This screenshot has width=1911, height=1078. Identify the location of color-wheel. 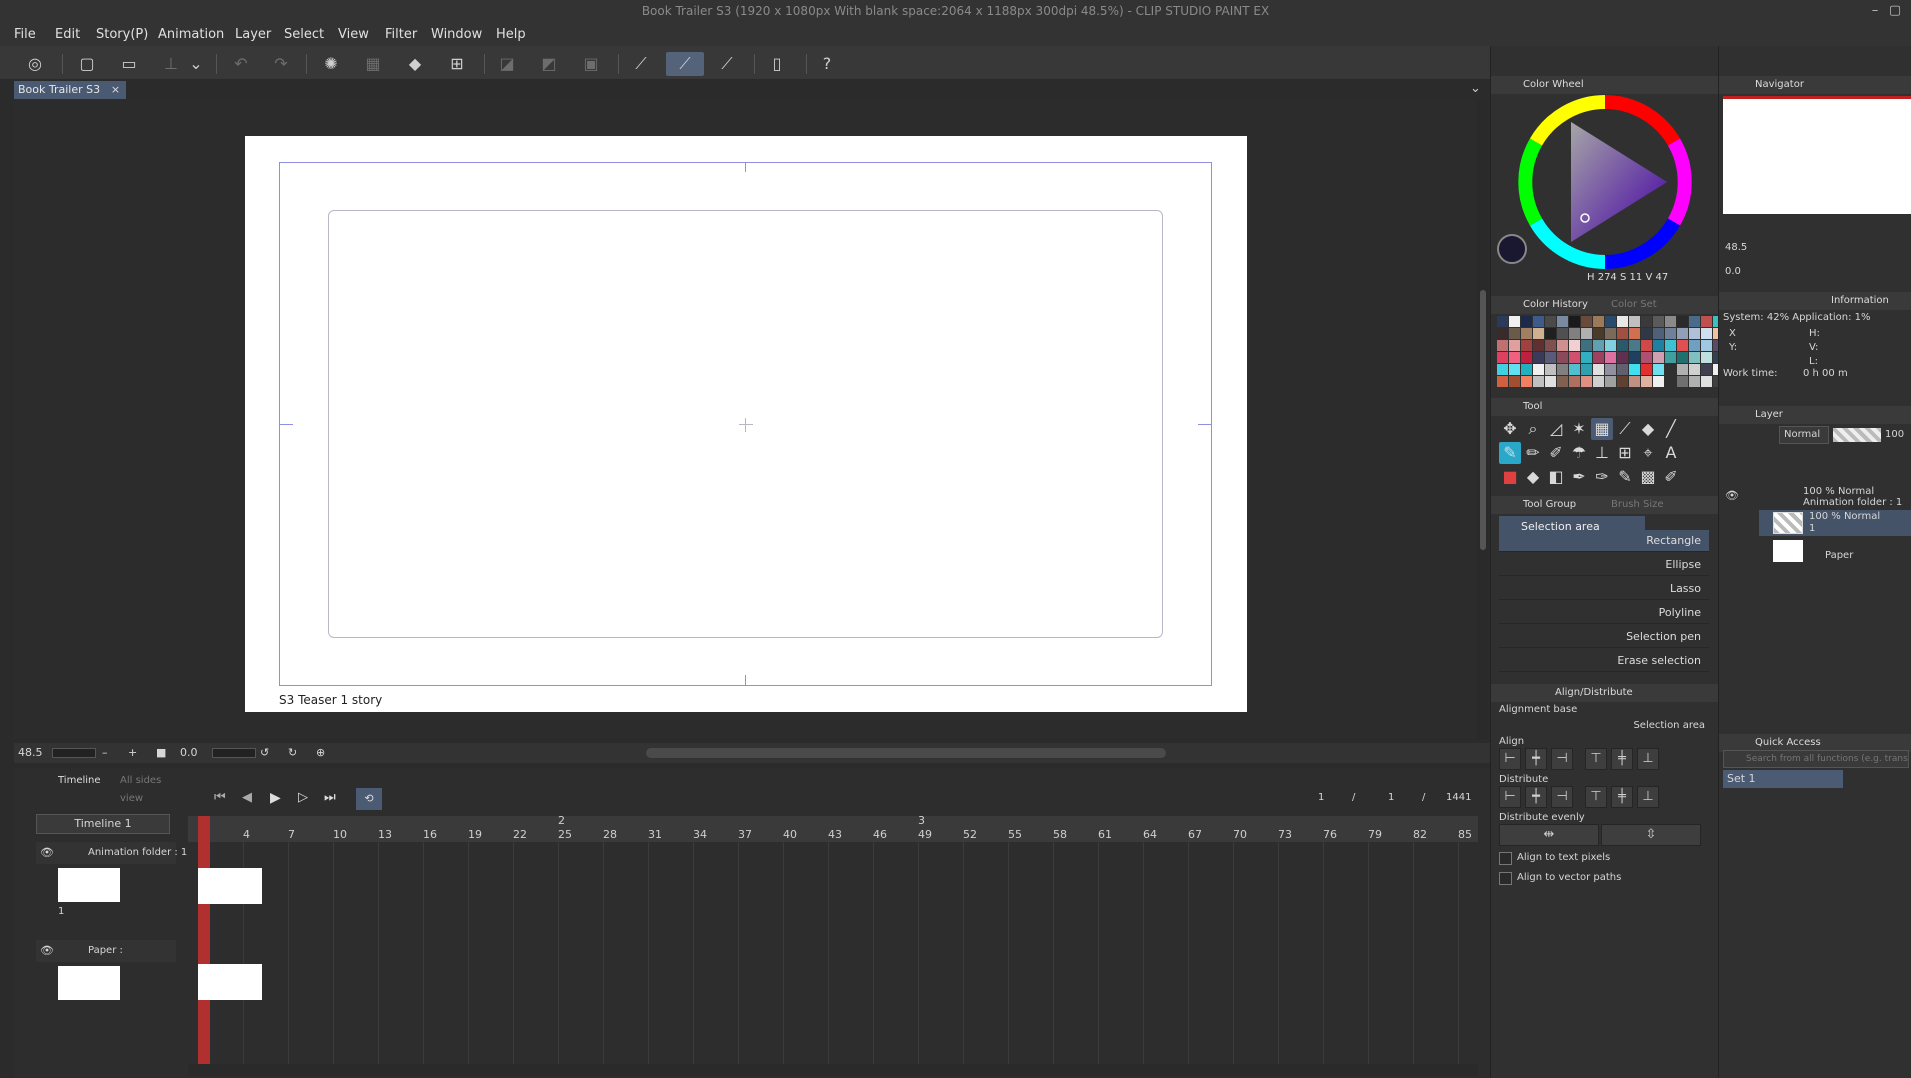
(1605, 182).